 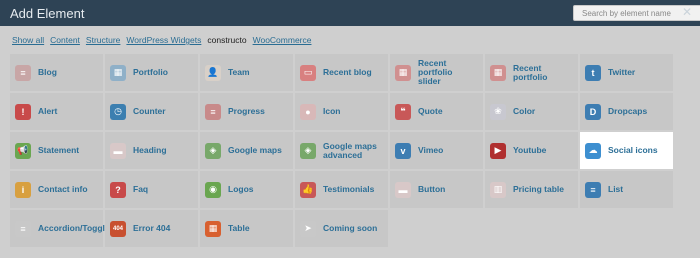 What do you see at coordinates (239, 72) in the screenshot?
I see `element-label: Team` at bounding box center [239, 72].